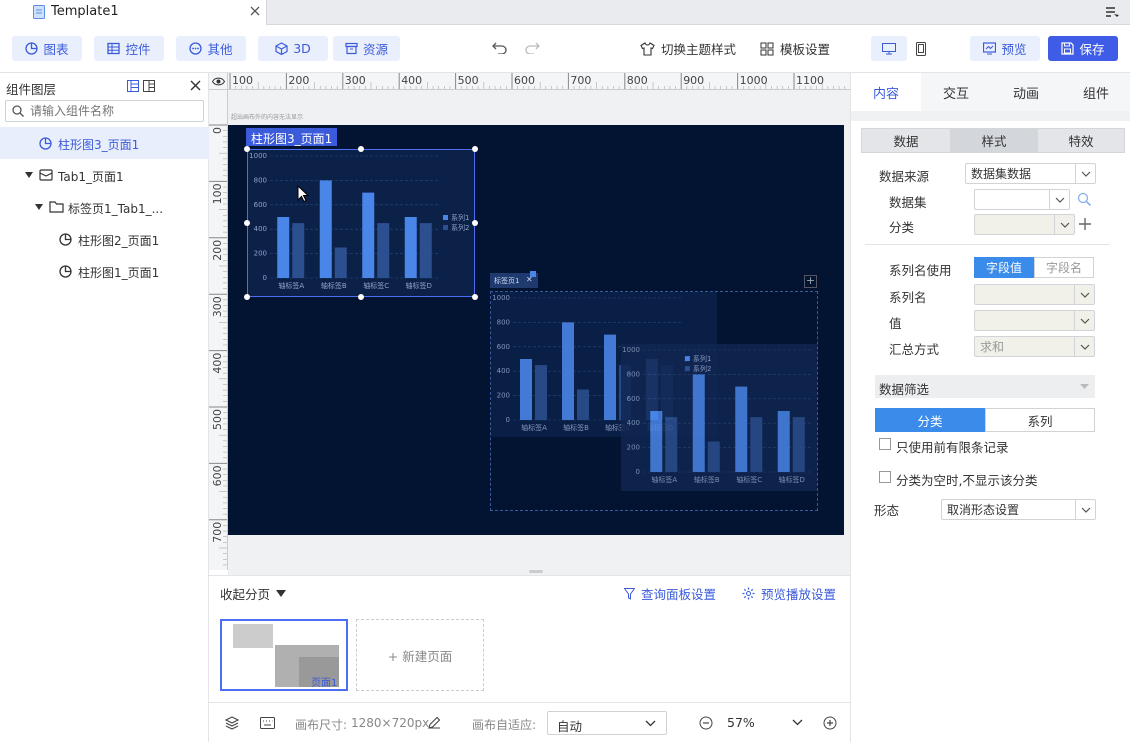 The width and height of the screenshot is (1130, 742). What do you see at coordinates (284, 655) in the screenshot?
I see `page-thumbnail-1: 页面1` at bounding box center [284, 655].